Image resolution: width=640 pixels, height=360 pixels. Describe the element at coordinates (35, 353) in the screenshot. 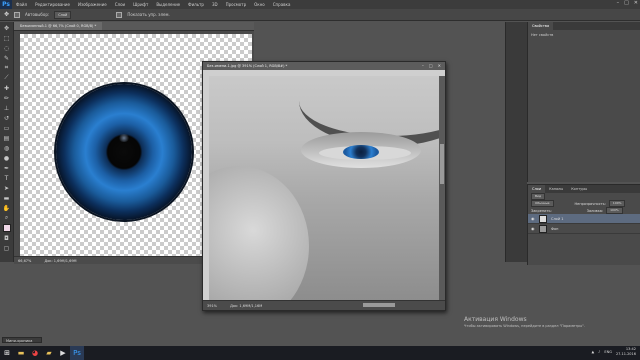

I see `chrome-icon: ◕` at that location.